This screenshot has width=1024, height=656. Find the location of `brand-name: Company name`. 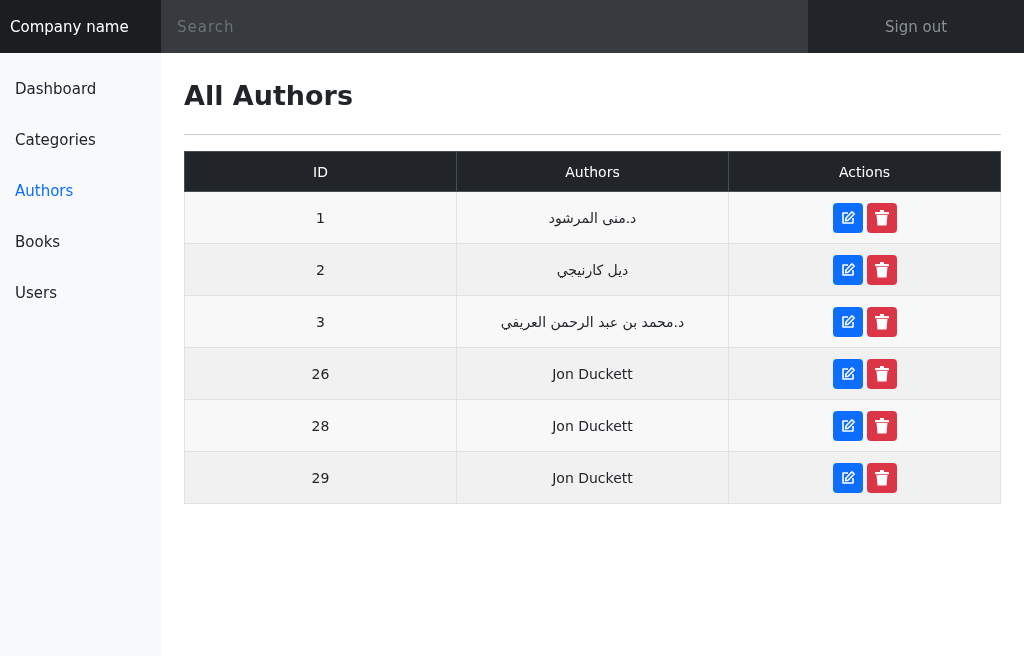

brand-name: Company name is located at coordinates (80, 26).